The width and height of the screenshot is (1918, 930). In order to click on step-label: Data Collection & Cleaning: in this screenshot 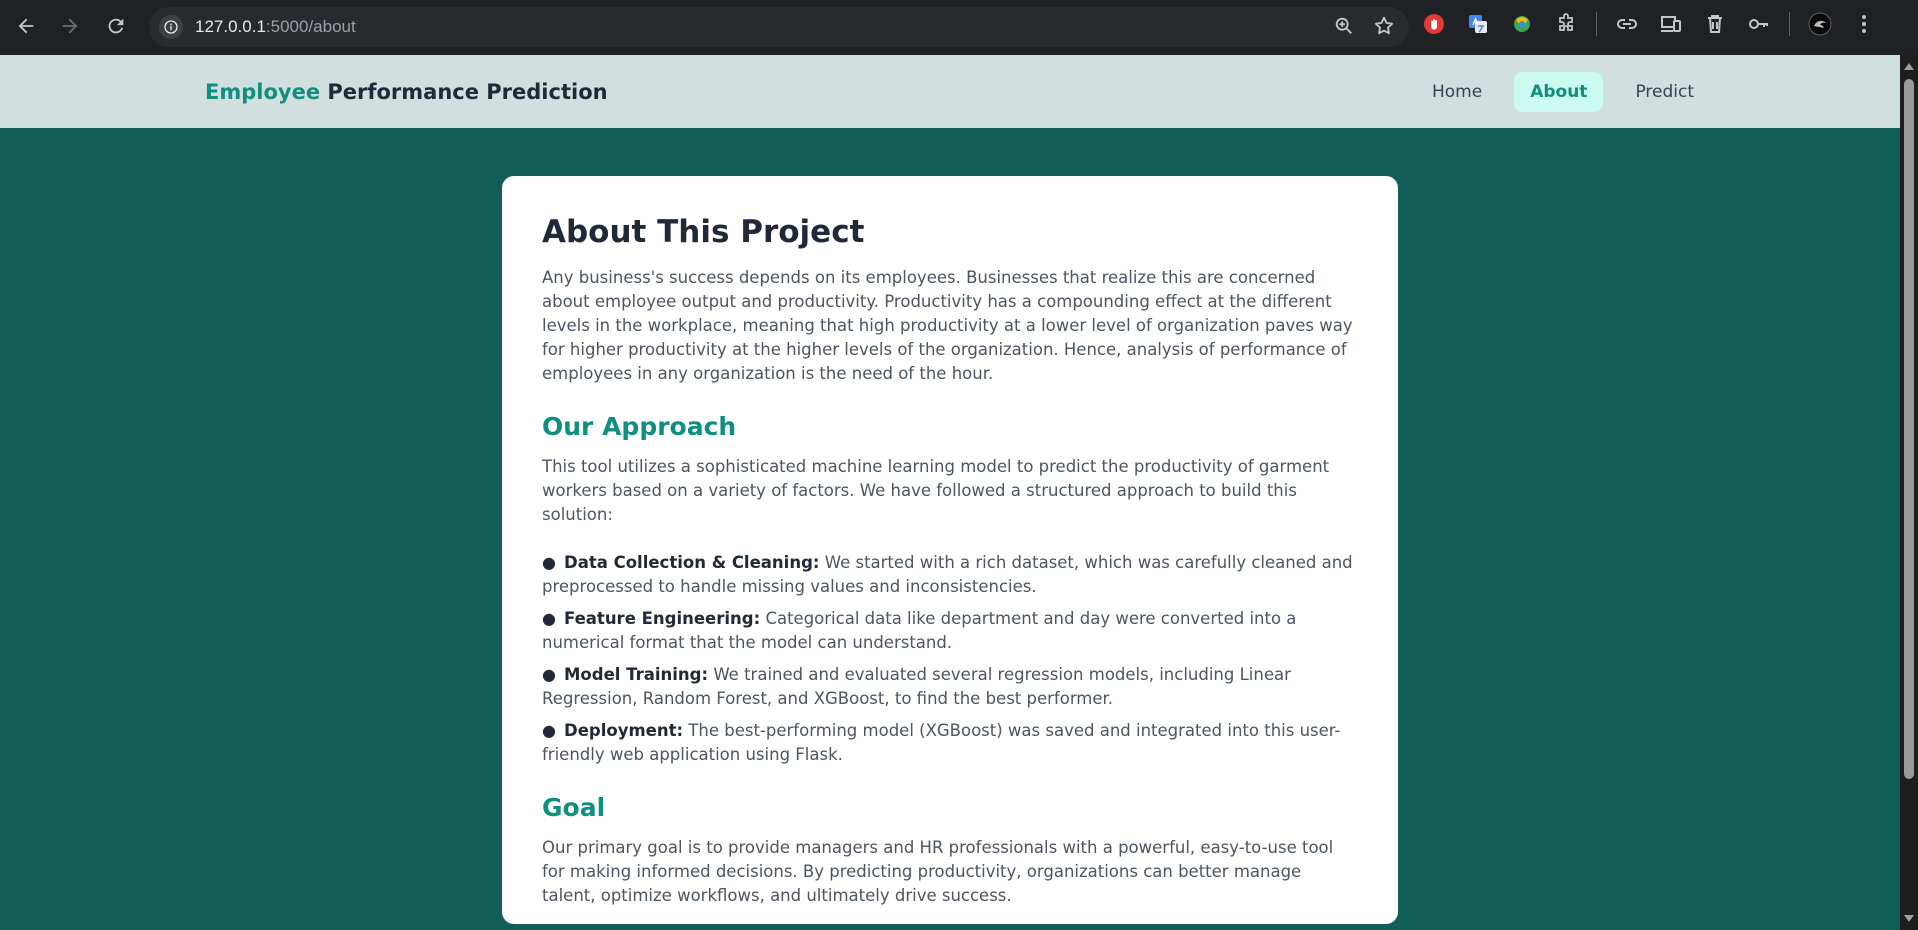, I will do `click(692, 562)`.